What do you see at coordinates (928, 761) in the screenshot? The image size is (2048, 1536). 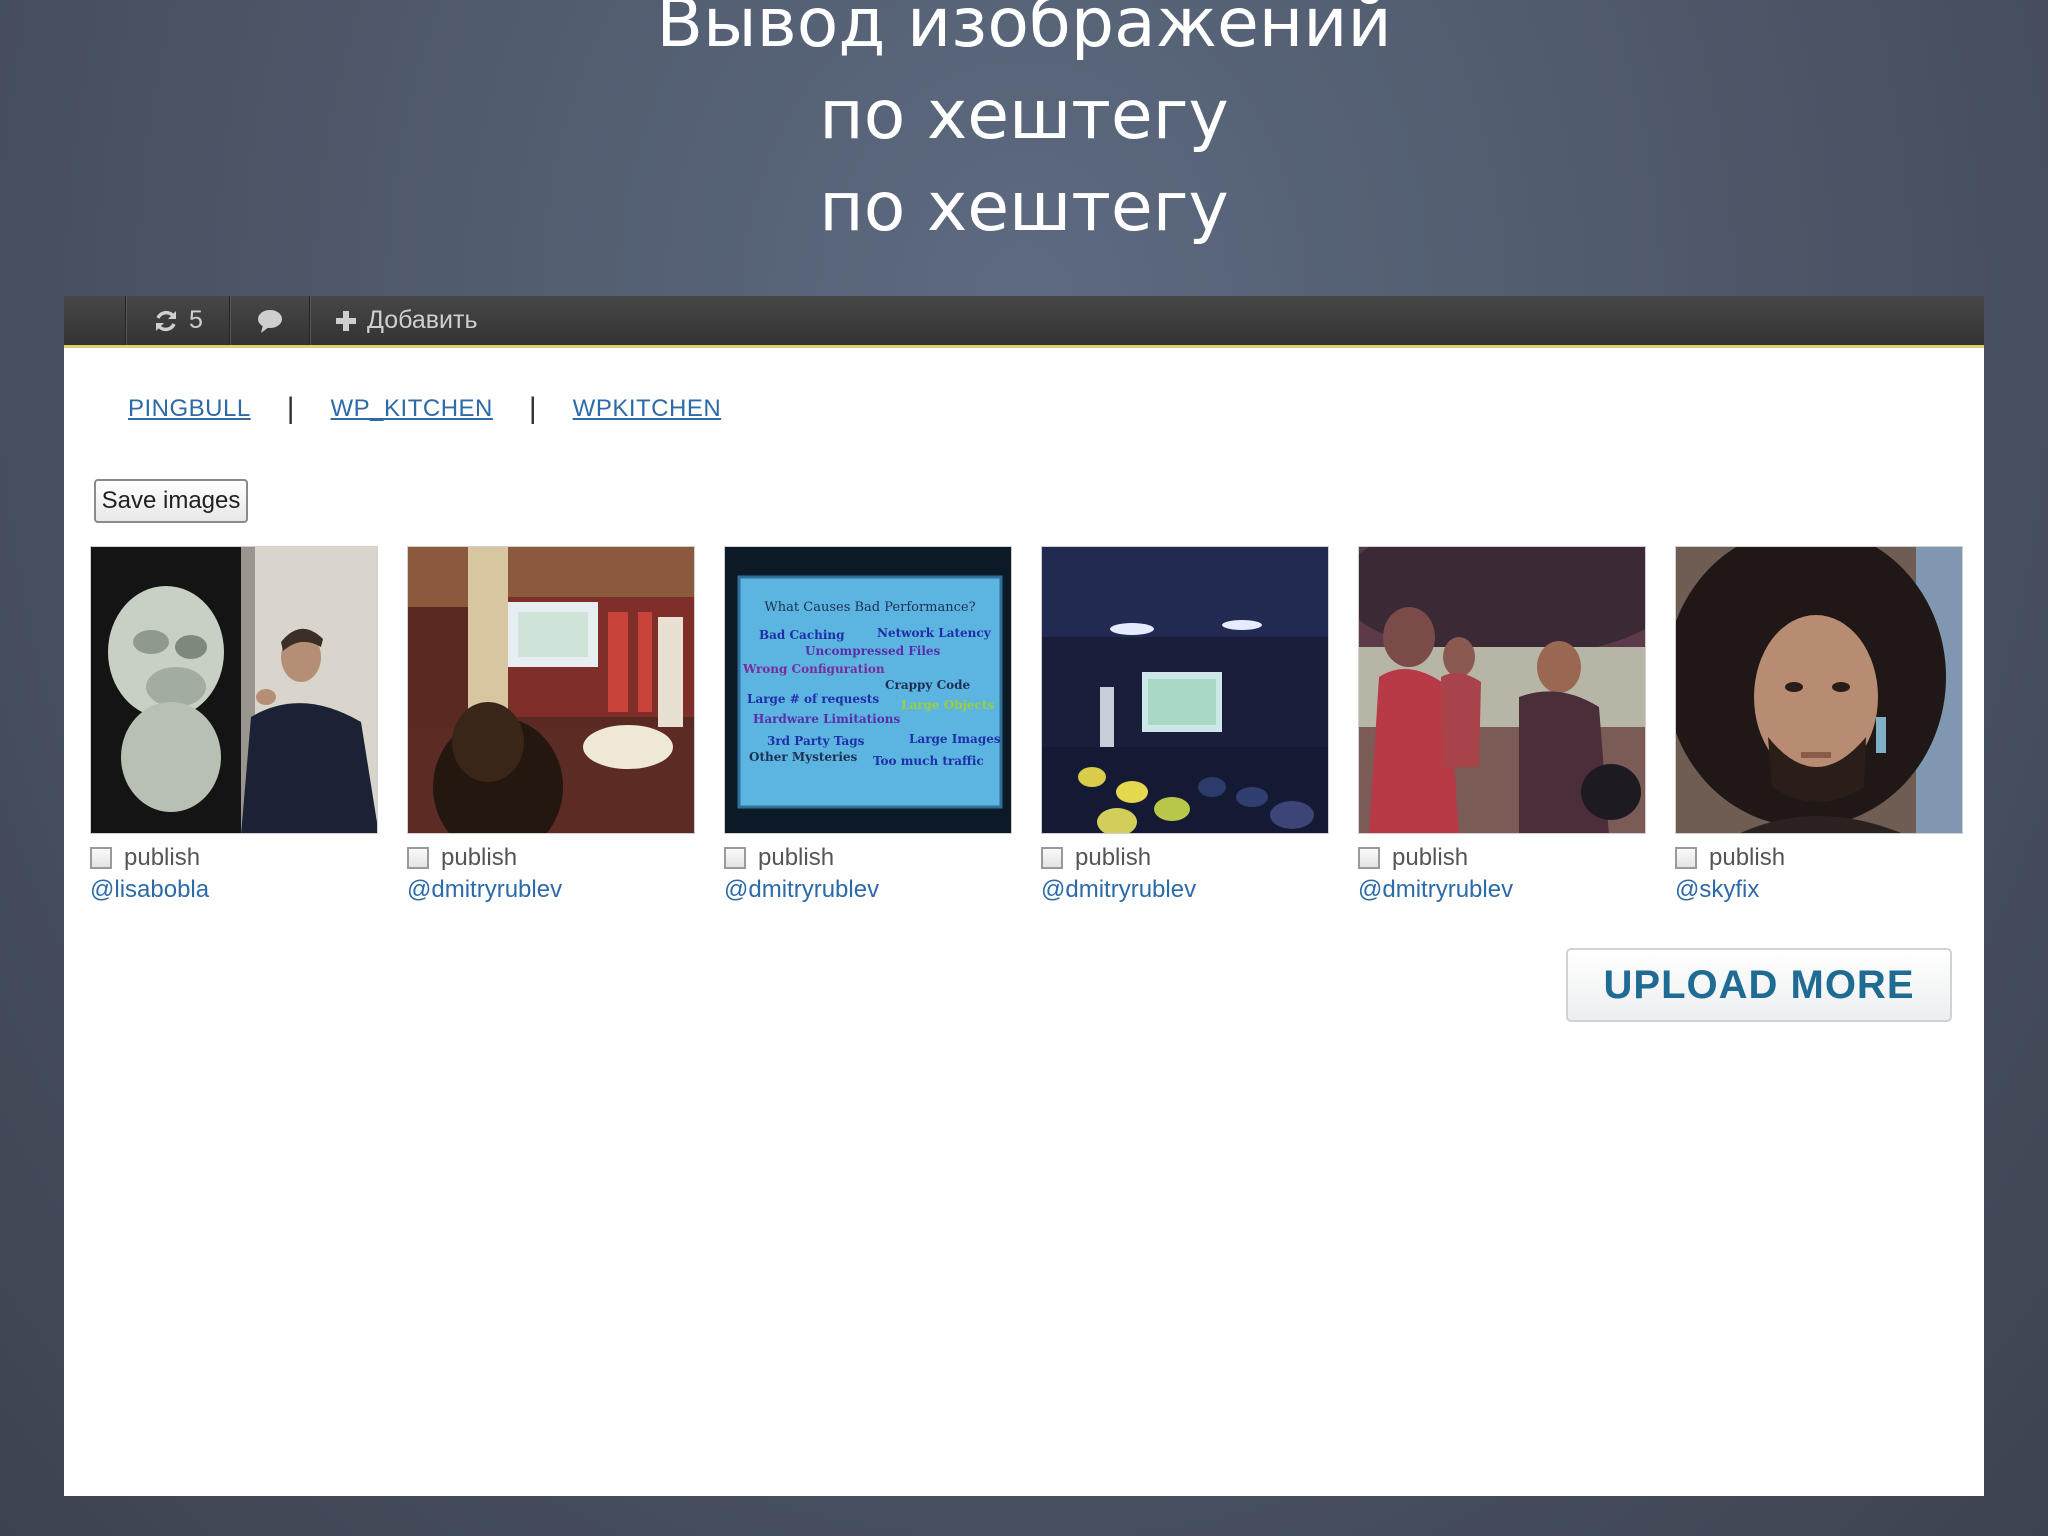 I see `slide-text: Too much traffic` at bounding box center [928, 761].